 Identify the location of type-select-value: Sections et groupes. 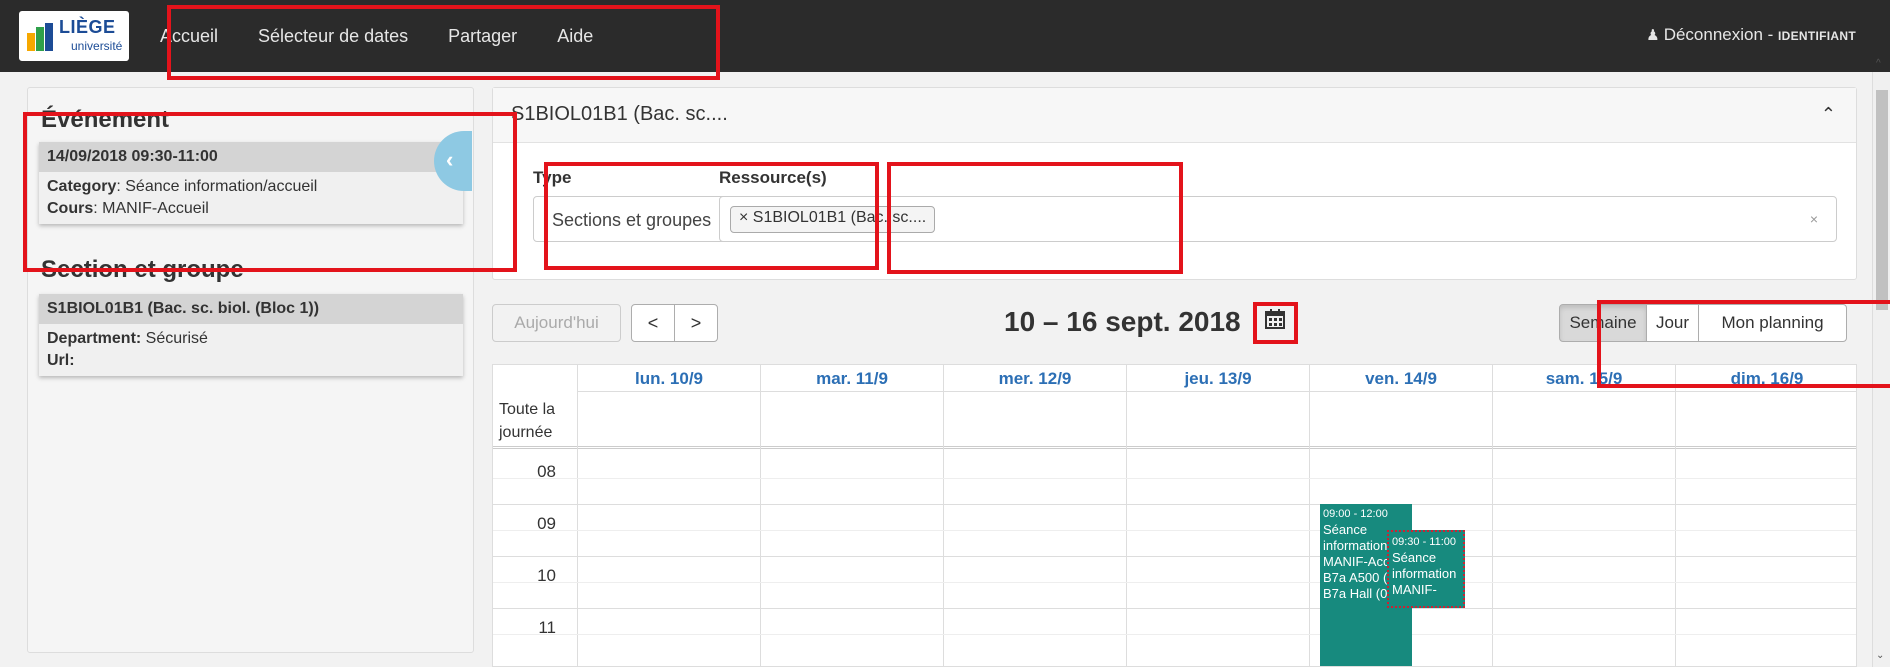
(632, 220).